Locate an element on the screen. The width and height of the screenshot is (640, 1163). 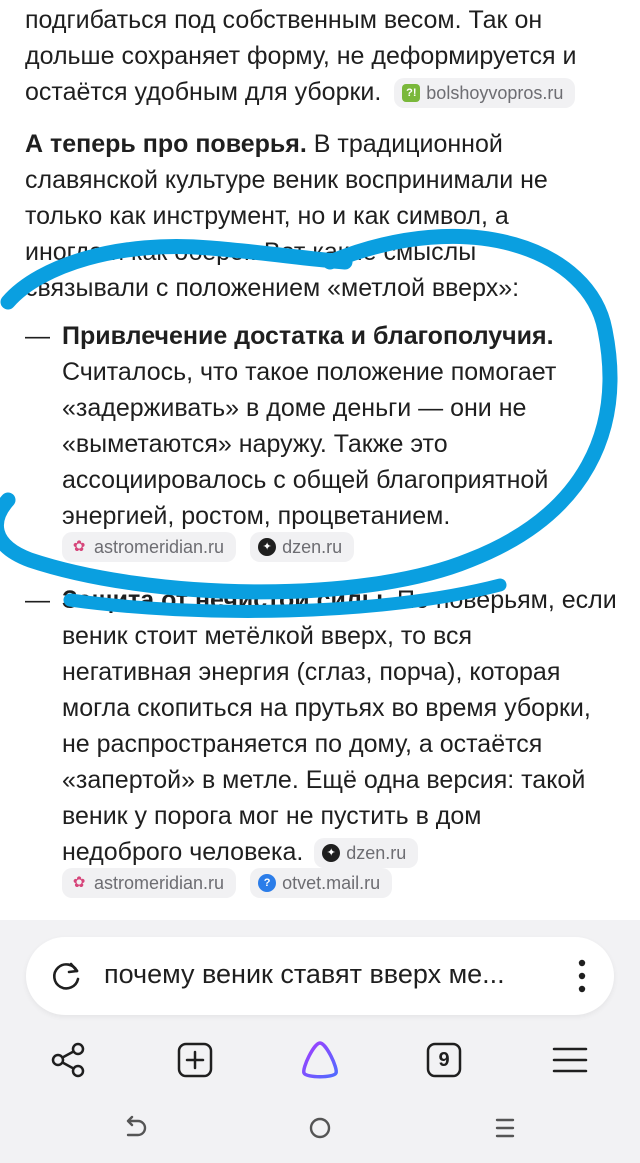
plus-square-icon is located at coordinates (195, 1060).